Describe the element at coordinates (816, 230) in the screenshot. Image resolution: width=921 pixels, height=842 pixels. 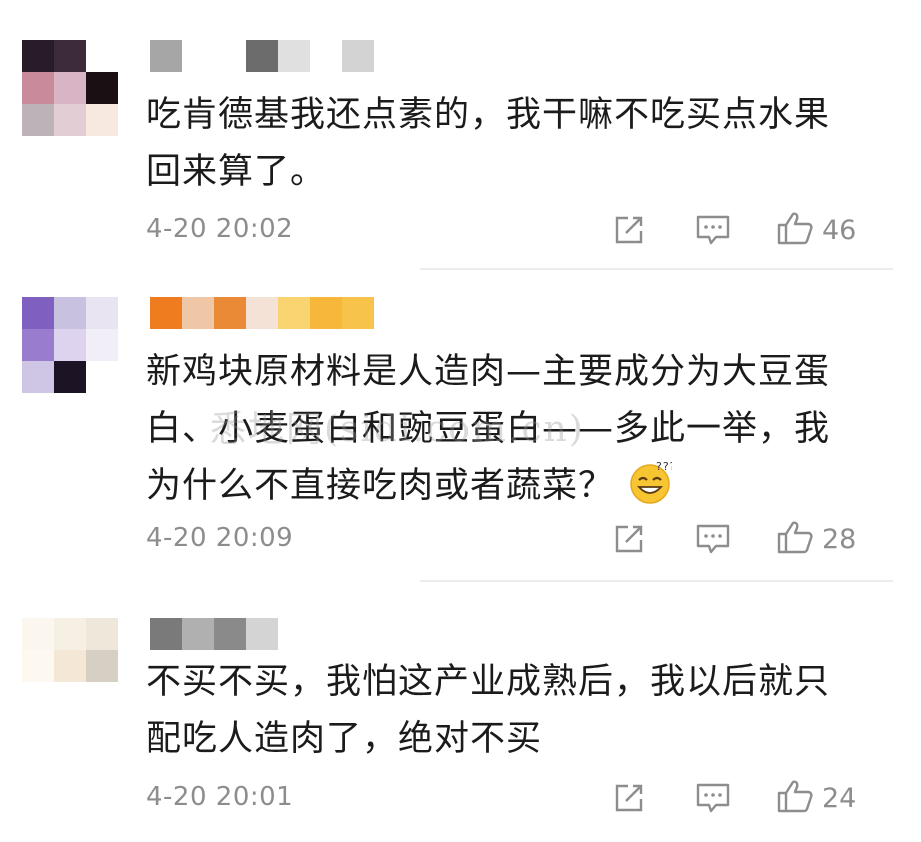
I see `like-button: 46` at that location.